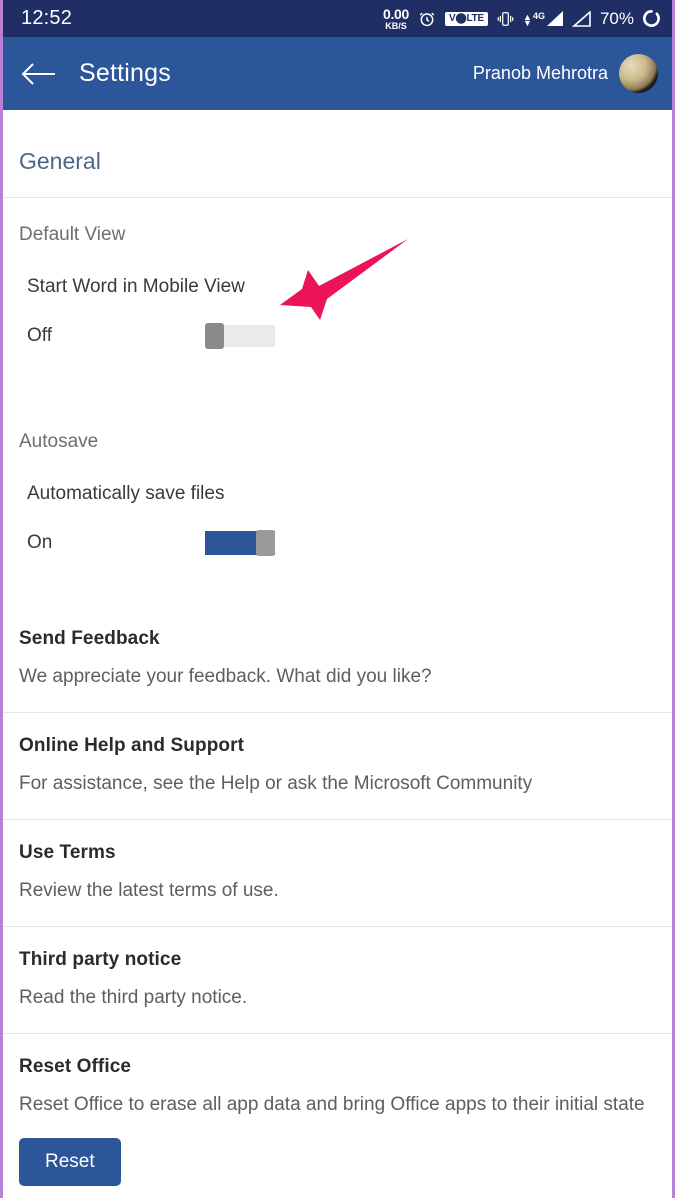 This screenshot has height=1198, width=675. What do you see at coordinates (638, 73) in the screenshot?
I see `user-avatar` at bounding box center [638, 73].